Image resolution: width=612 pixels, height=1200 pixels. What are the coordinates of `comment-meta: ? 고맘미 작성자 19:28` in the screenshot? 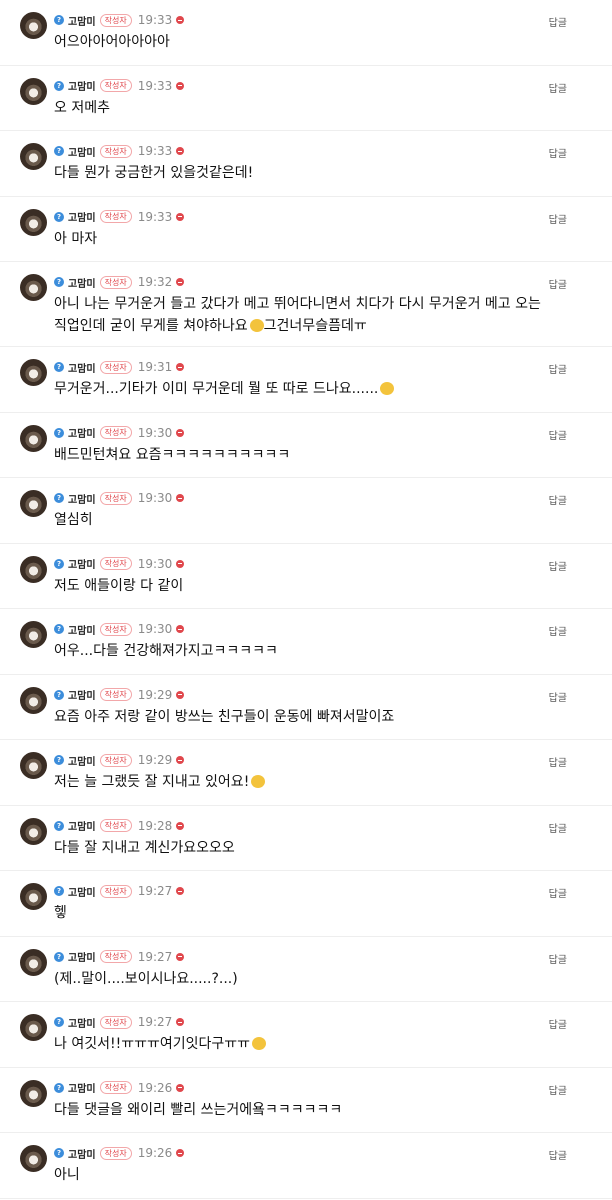 It's located at (119, 826).